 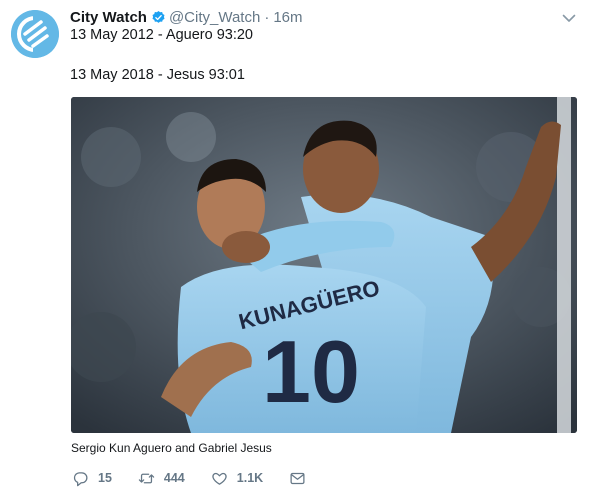 What do you see at coordinates (219, 478) in the screenshot?
I see `like-icon` at bounding box center [219, 478].